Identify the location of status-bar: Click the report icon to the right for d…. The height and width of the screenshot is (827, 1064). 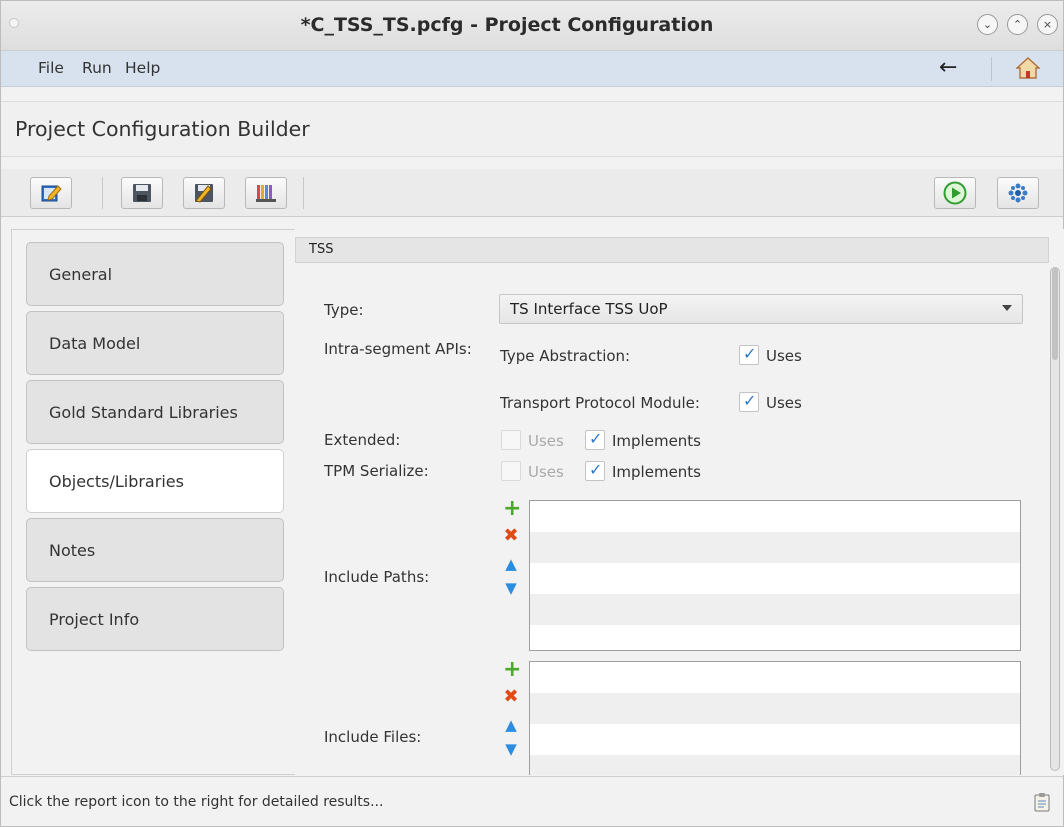
(532, 801).